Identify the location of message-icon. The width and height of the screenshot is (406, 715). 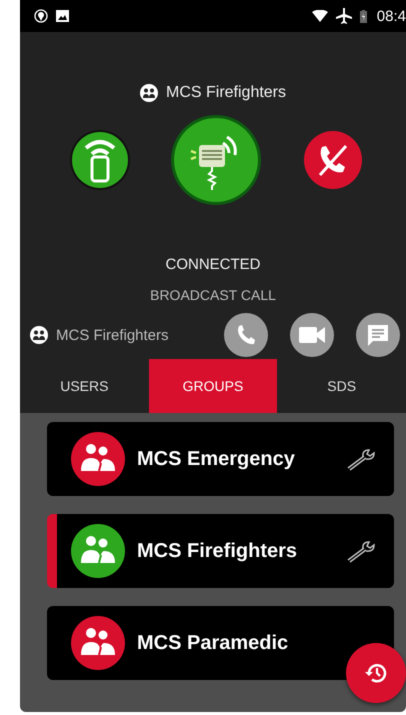
(378, 335).